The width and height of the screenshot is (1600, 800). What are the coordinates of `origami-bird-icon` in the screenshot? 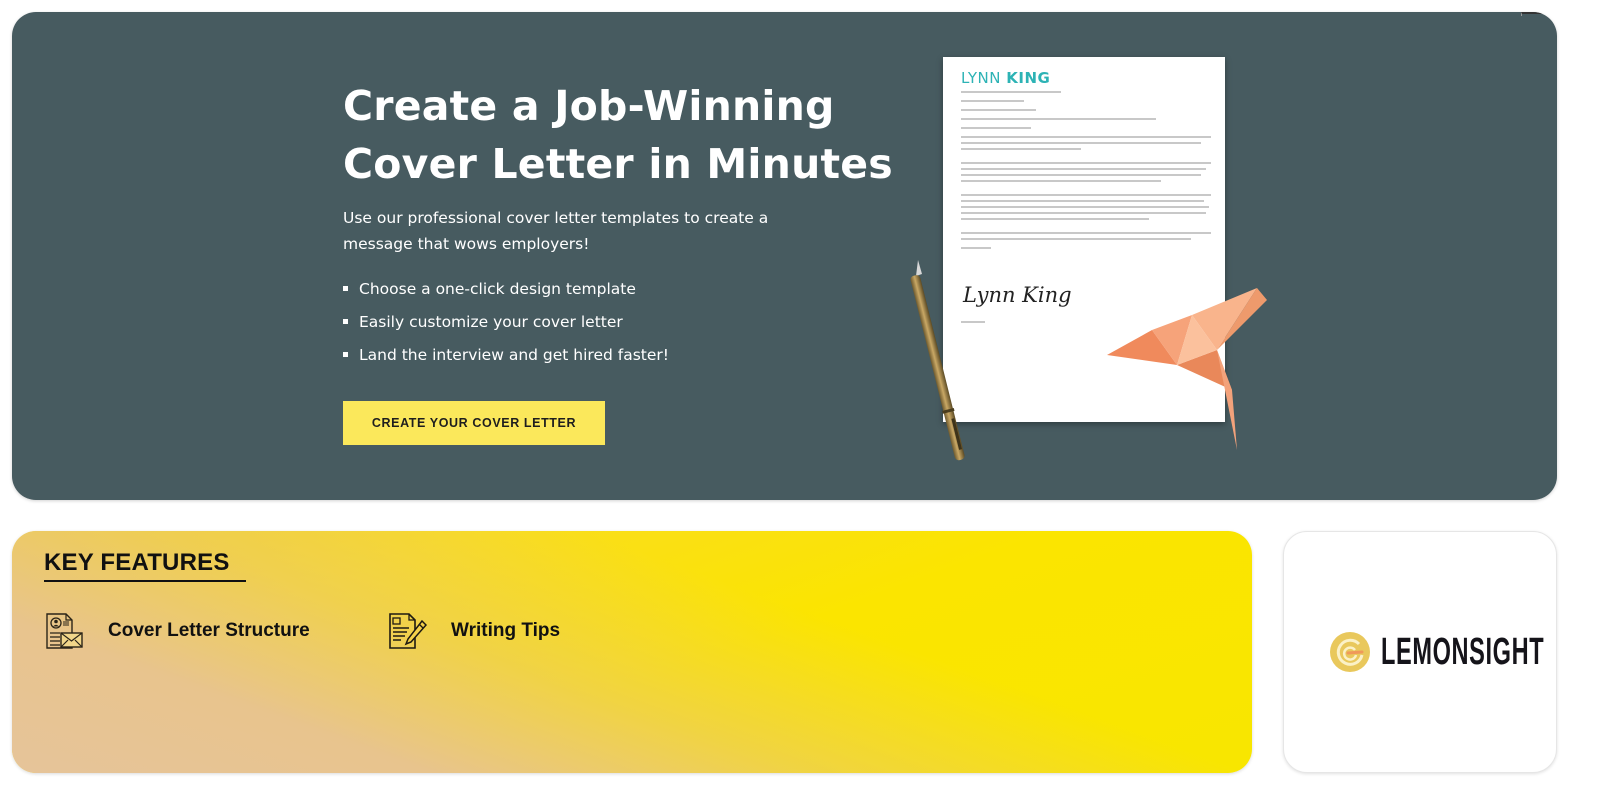 It's located at (1187, 369).